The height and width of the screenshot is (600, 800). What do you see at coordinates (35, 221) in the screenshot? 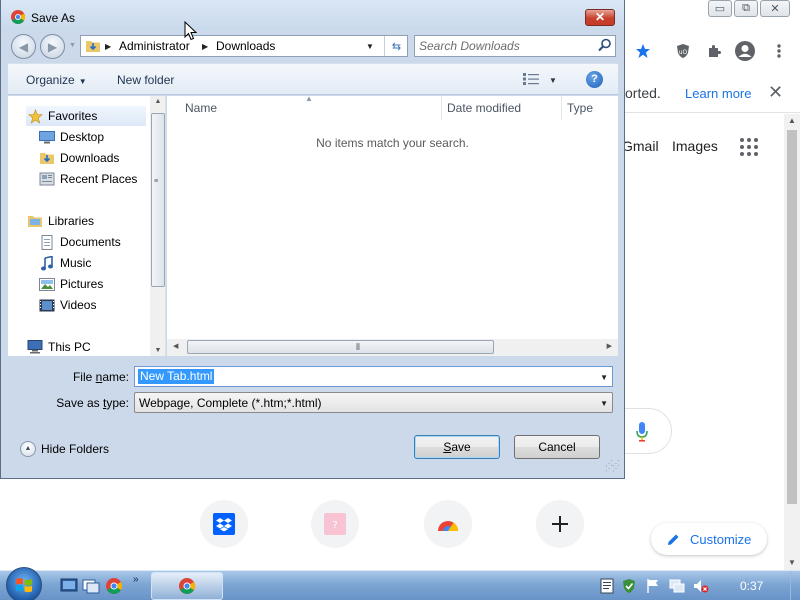
I see `libraries-icon` at bounding box center [35, 221].